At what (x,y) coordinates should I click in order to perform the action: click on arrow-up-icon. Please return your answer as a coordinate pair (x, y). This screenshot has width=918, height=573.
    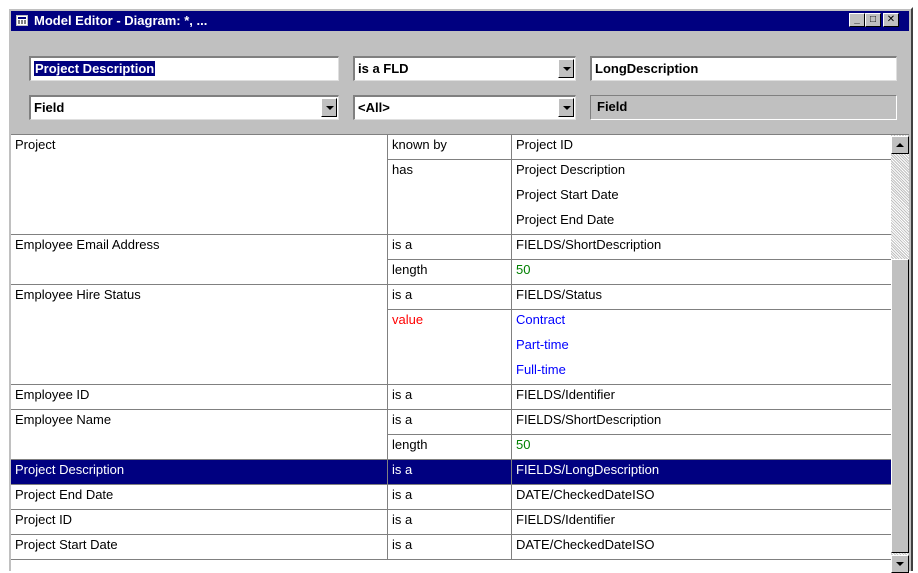
    Looking at the image, I should click on (900, 145).